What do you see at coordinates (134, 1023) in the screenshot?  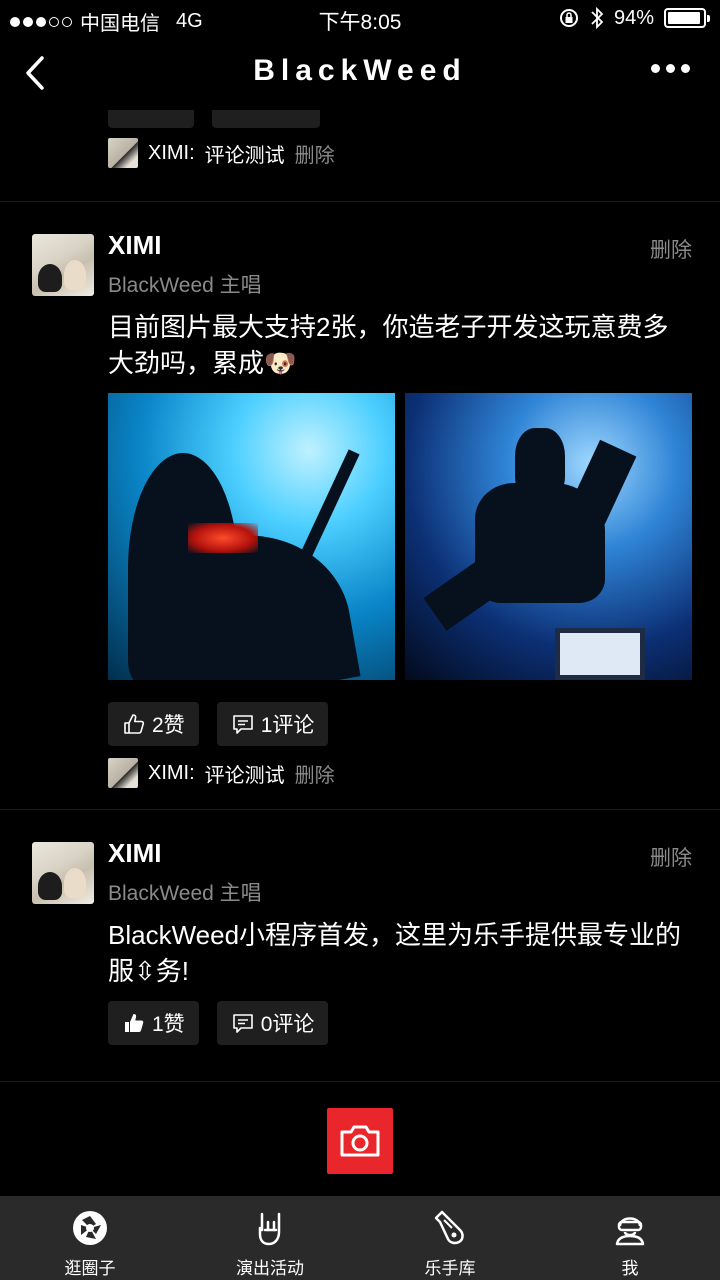 I see `thumbs-up-filled-icon` at bounding box center [134, 1023].